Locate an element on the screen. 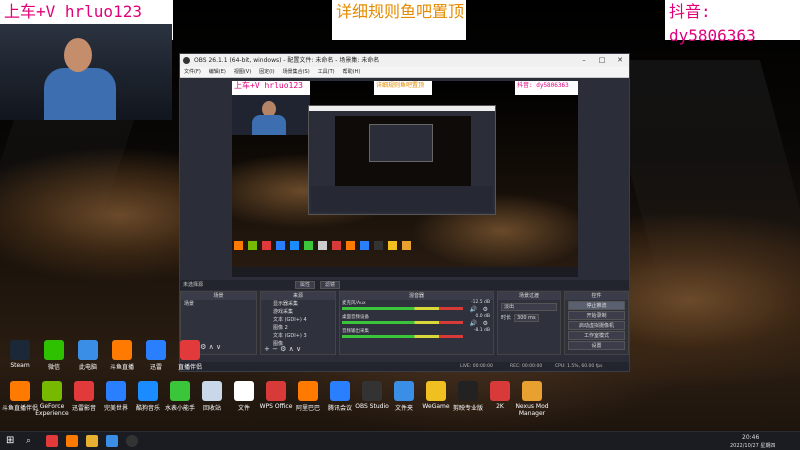  menu-view: 视图(V) is located at coordinates (242, 72).